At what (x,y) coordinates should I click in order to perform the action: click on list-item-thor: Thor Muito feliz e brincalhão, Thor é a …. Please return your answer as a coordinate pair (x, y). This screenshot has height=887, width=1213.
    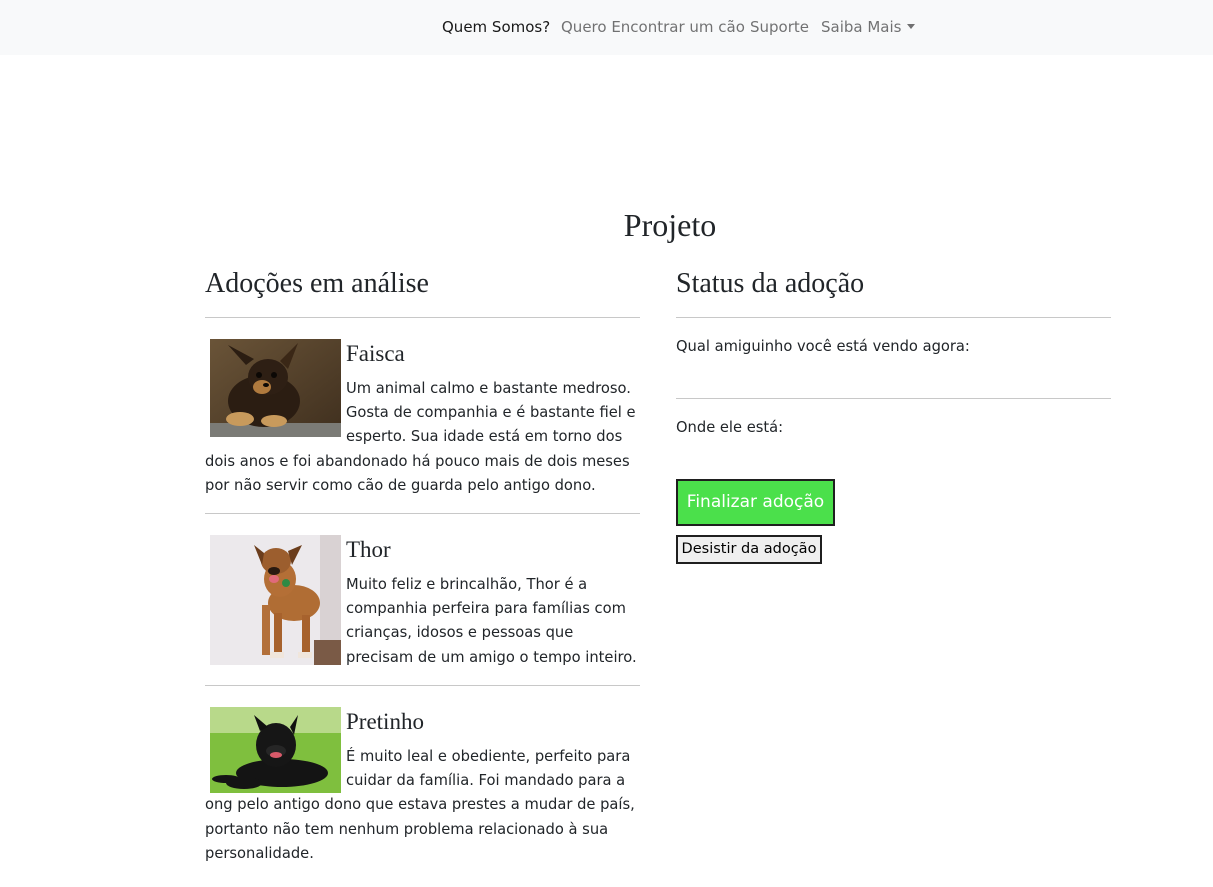
    Looking at the image, I should click on (422, 602).